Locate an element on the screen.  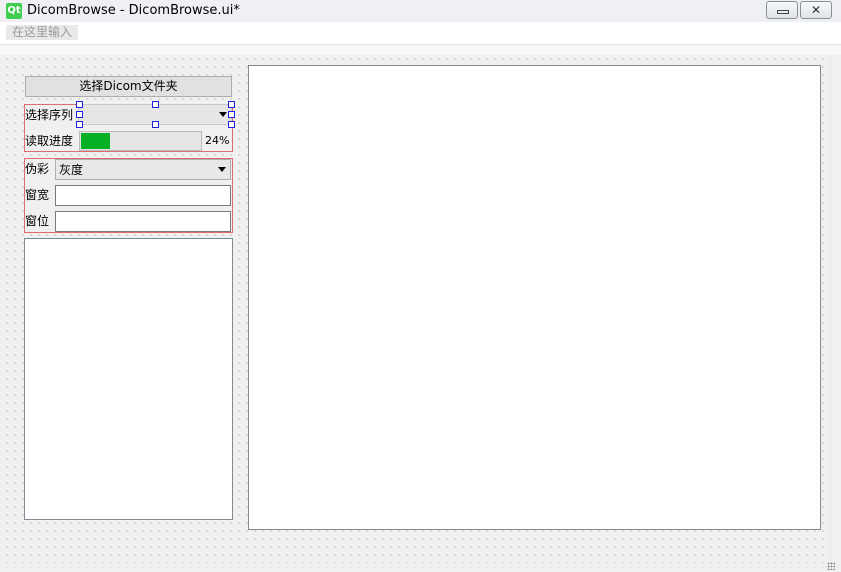
close-button: ✕ is located at coordinates (816, 10).